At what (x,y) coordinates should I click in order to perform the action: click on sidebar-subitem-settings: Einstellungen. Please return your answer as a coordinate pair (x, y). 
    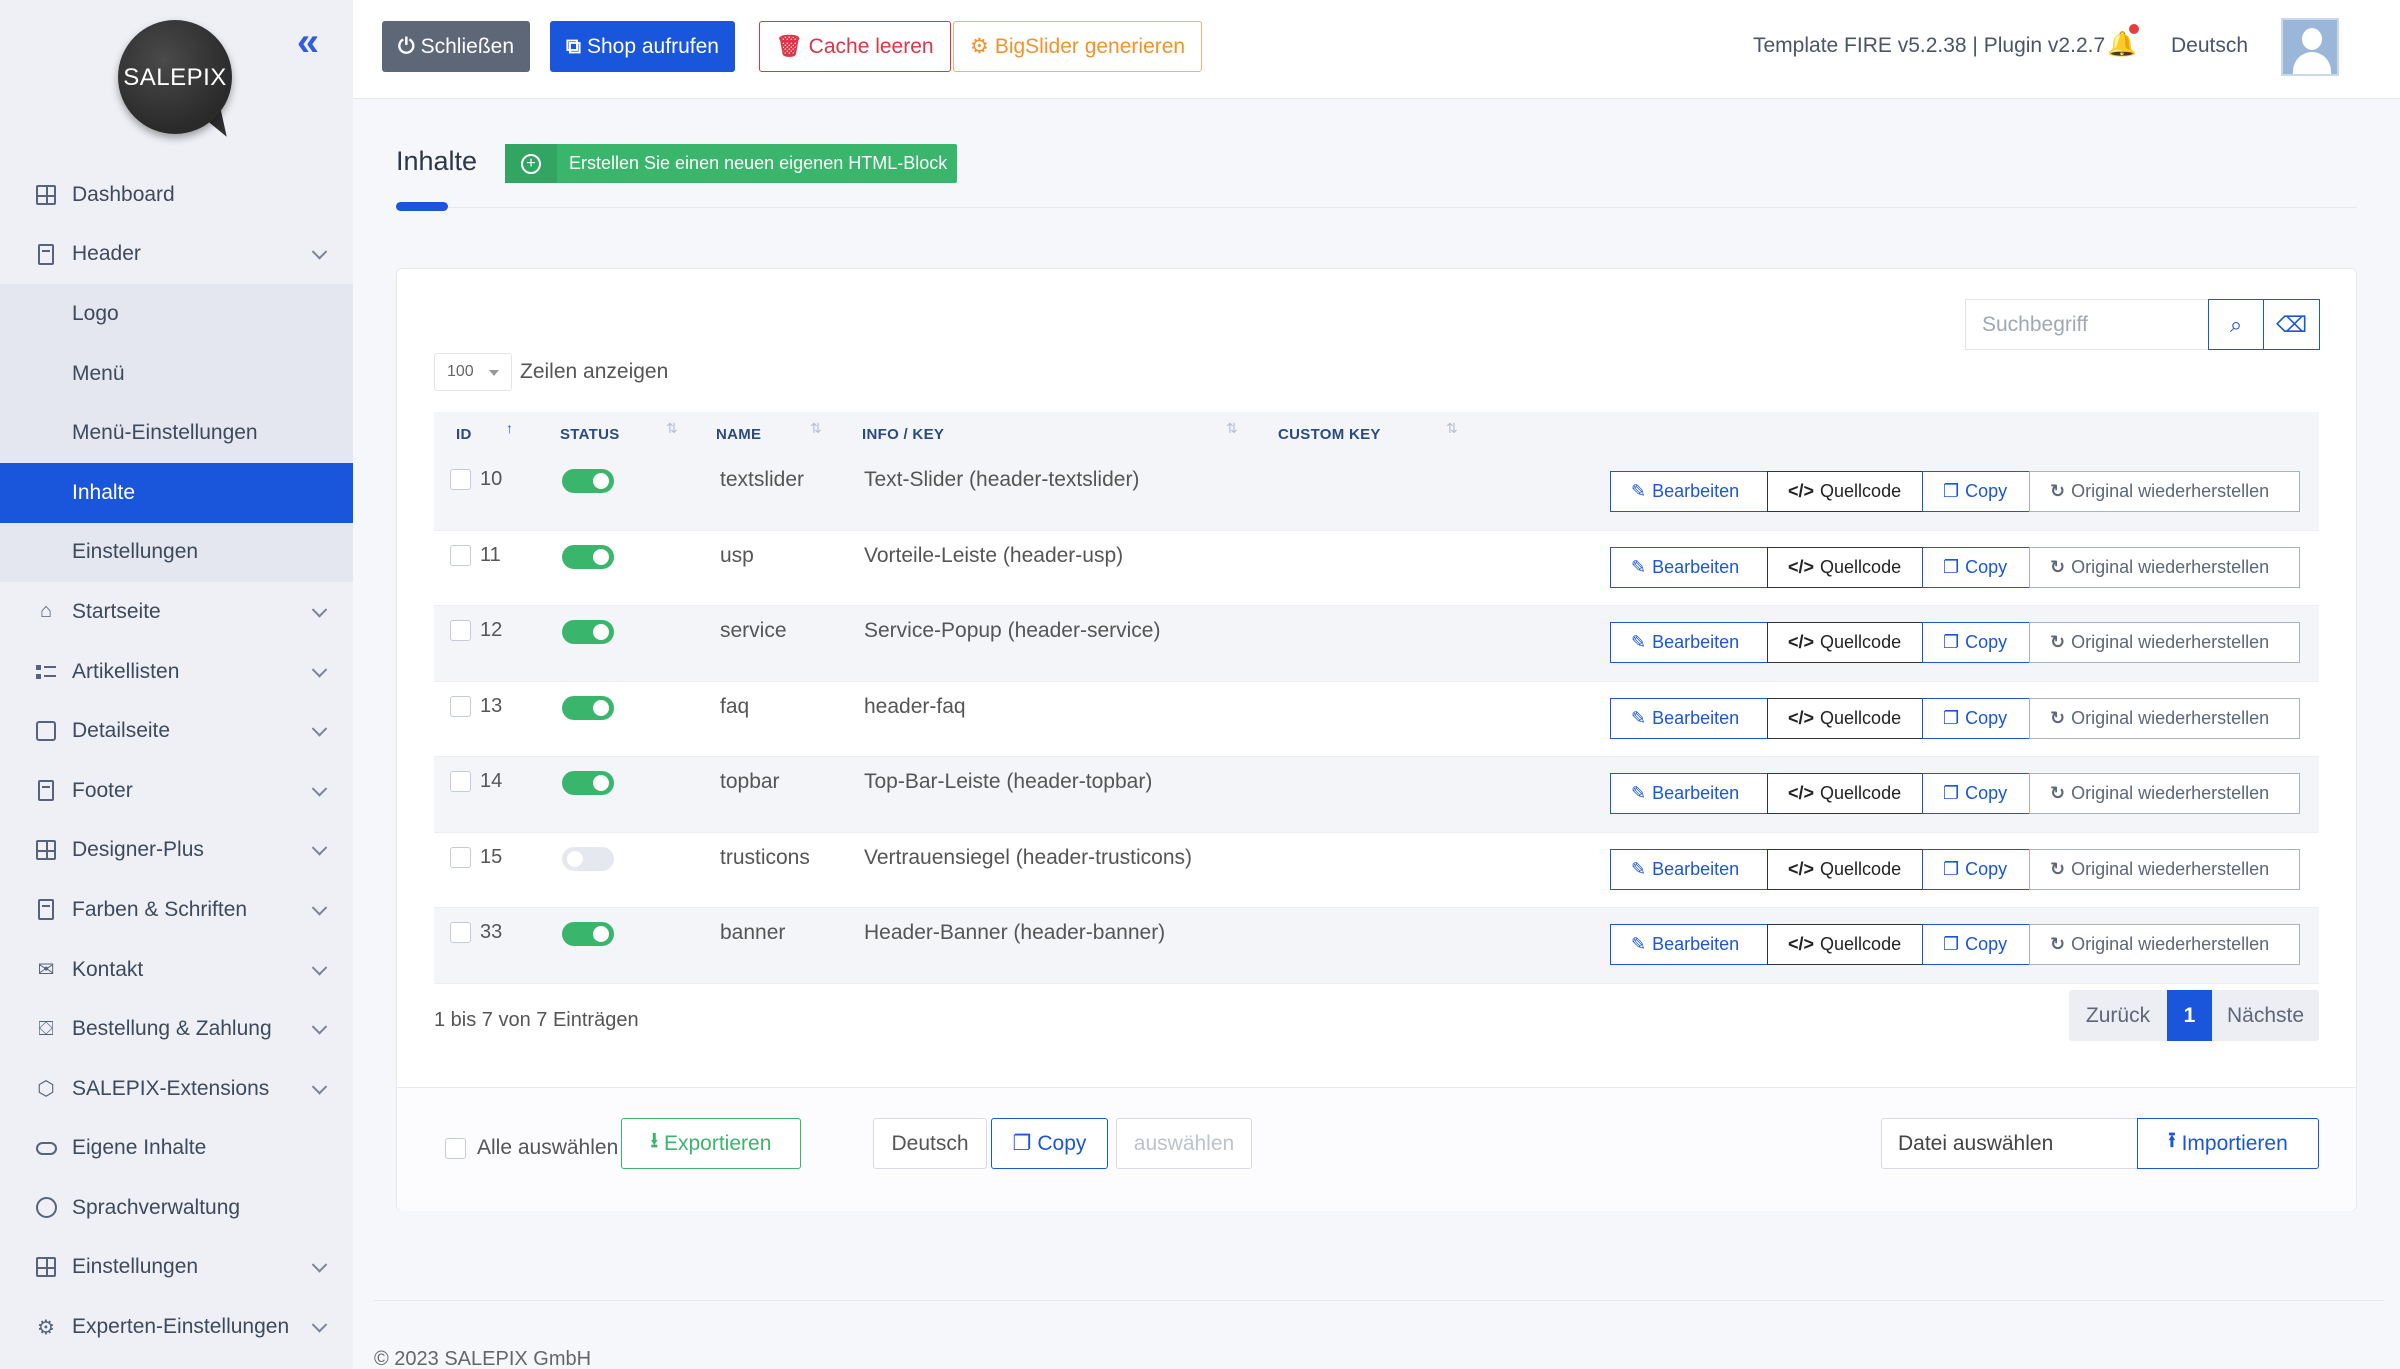
    Looking at the image, I should click on (176, 553).